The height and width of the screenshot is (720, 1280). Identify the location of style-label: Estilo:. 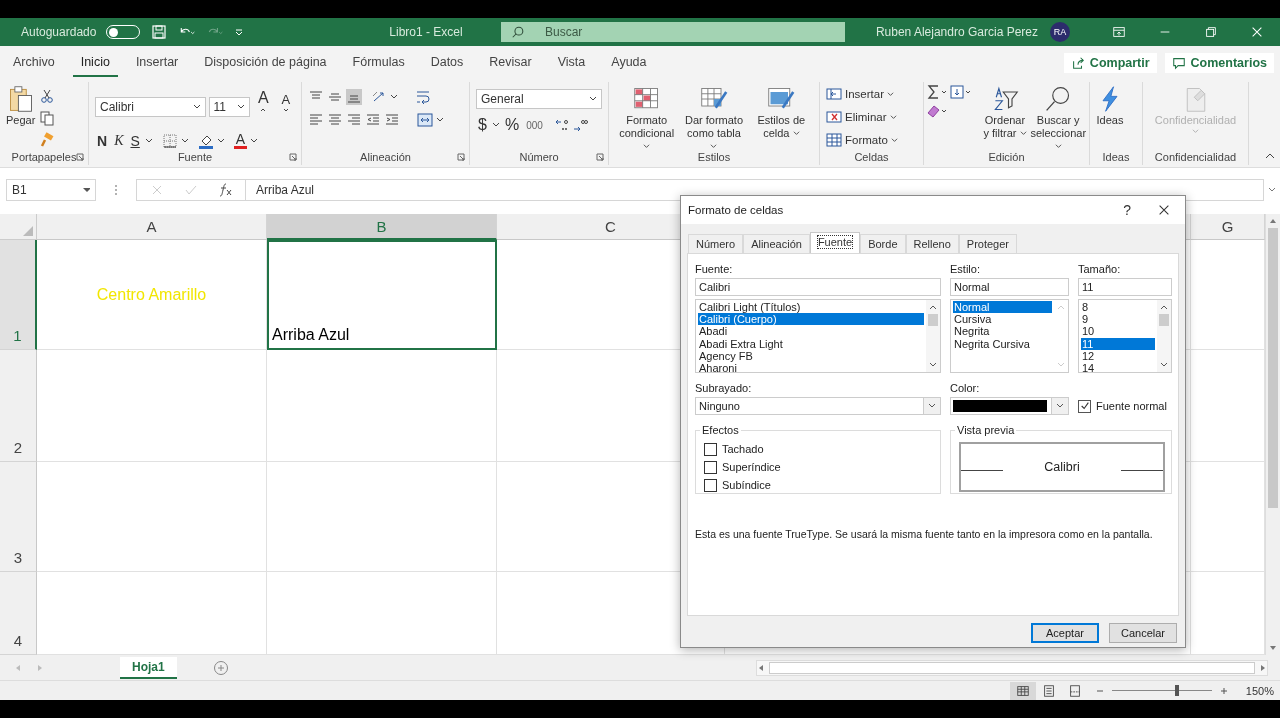
(965, 269).